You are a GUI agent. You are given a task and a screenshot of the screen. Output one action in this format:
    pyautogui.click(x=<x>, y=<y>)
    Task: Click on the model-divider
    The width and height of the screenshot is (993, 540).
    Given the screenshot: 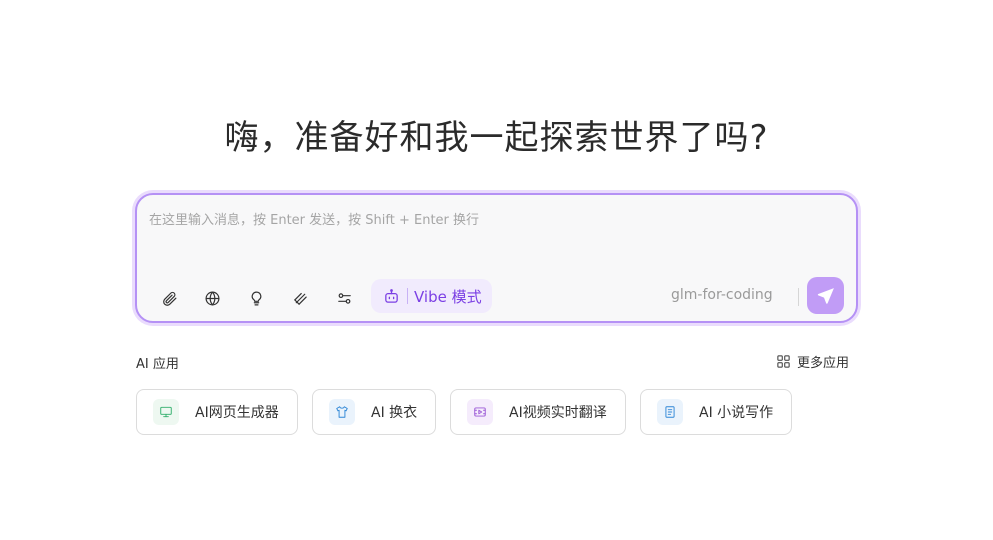 What is the action you would take?
    pyautogui.click(x=798, y=297)
    